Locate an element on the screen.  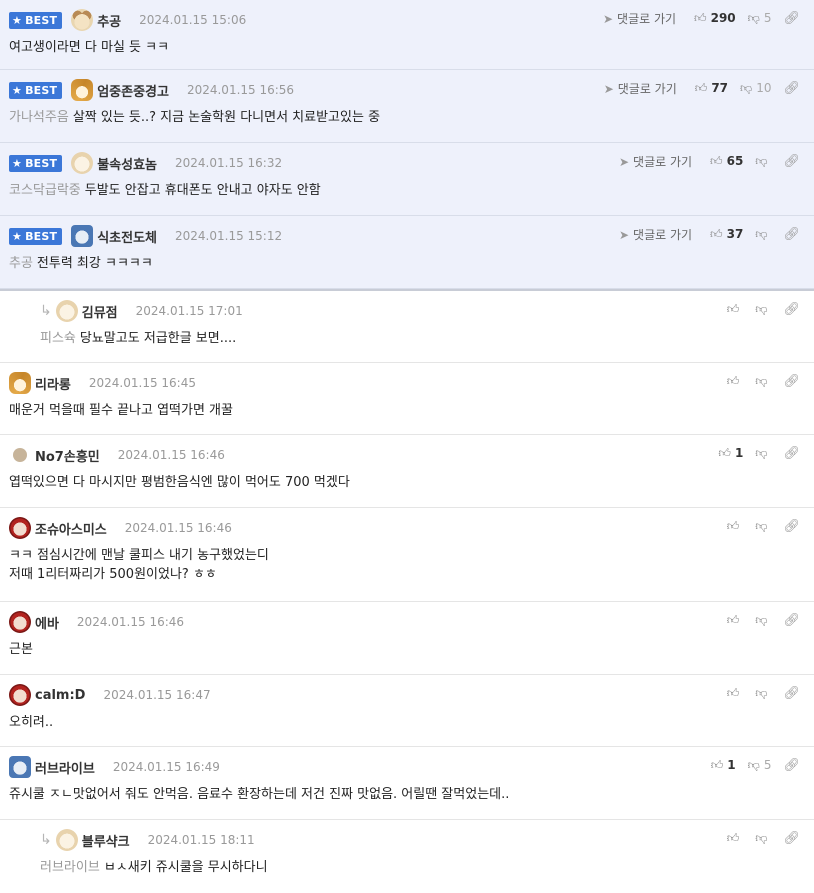
nickname: 블루샥크 is located at coordinates (106, 840).